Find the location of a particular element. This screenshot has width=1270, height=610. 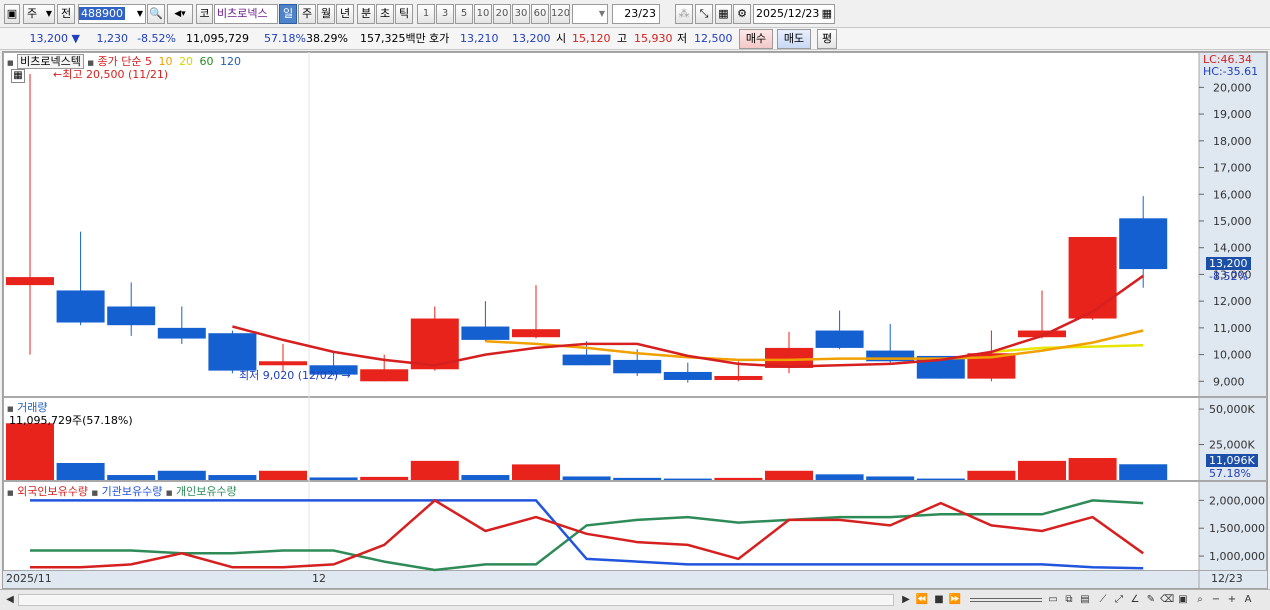

zoom-out-icon: − is located at coordinates (1216, 600).